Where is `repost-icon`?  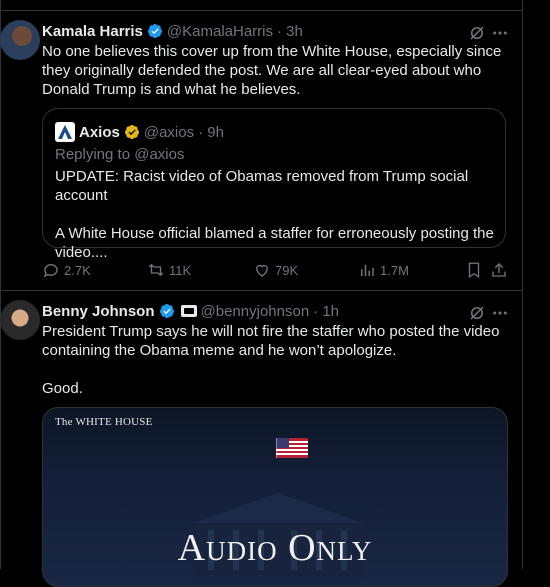 repost-icon is located at coordinates (156, 270).